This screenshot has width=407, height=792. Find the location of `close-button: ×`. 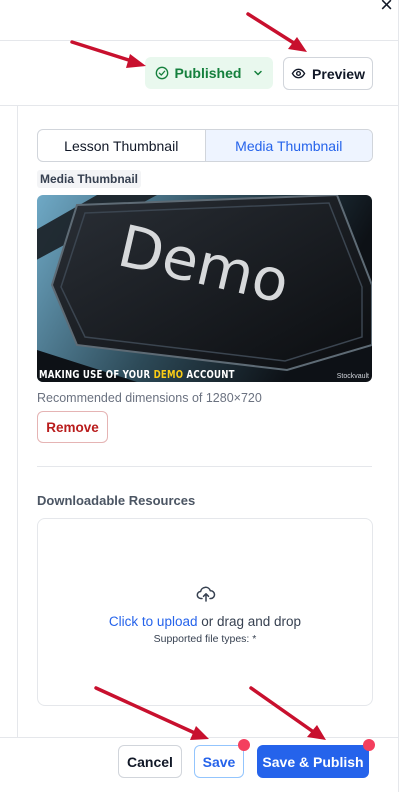

close-button: × is located at coordinates (386, 8).